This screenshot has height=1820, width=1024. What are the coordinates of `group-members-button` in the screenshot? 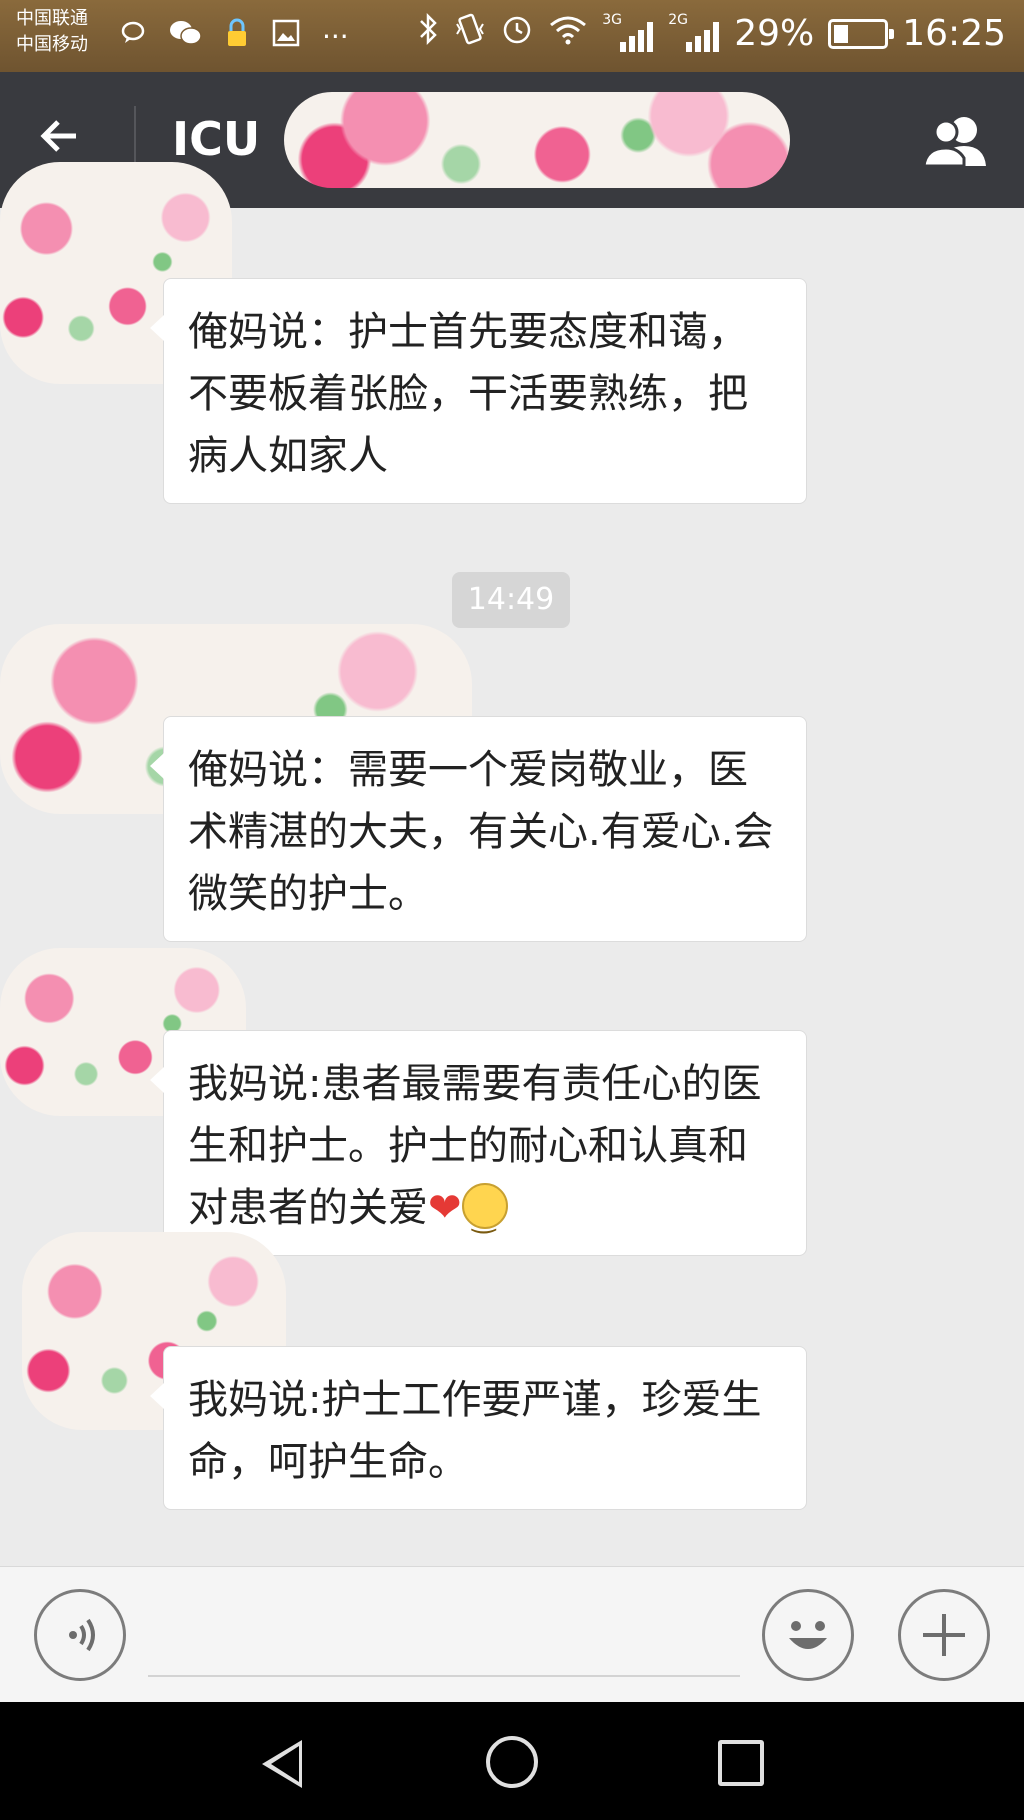 It's located at (958, 143).